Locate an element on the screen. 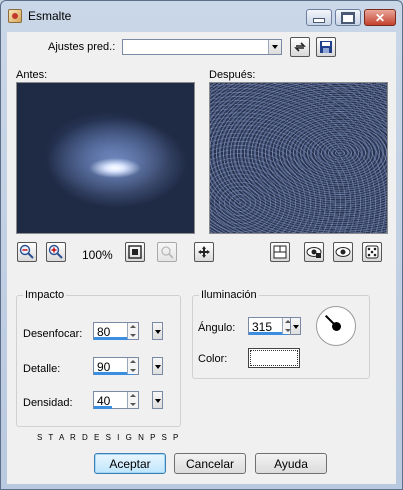 The image size is (403, 490). close-icon: ✕ is located at coordinates (380, 17).